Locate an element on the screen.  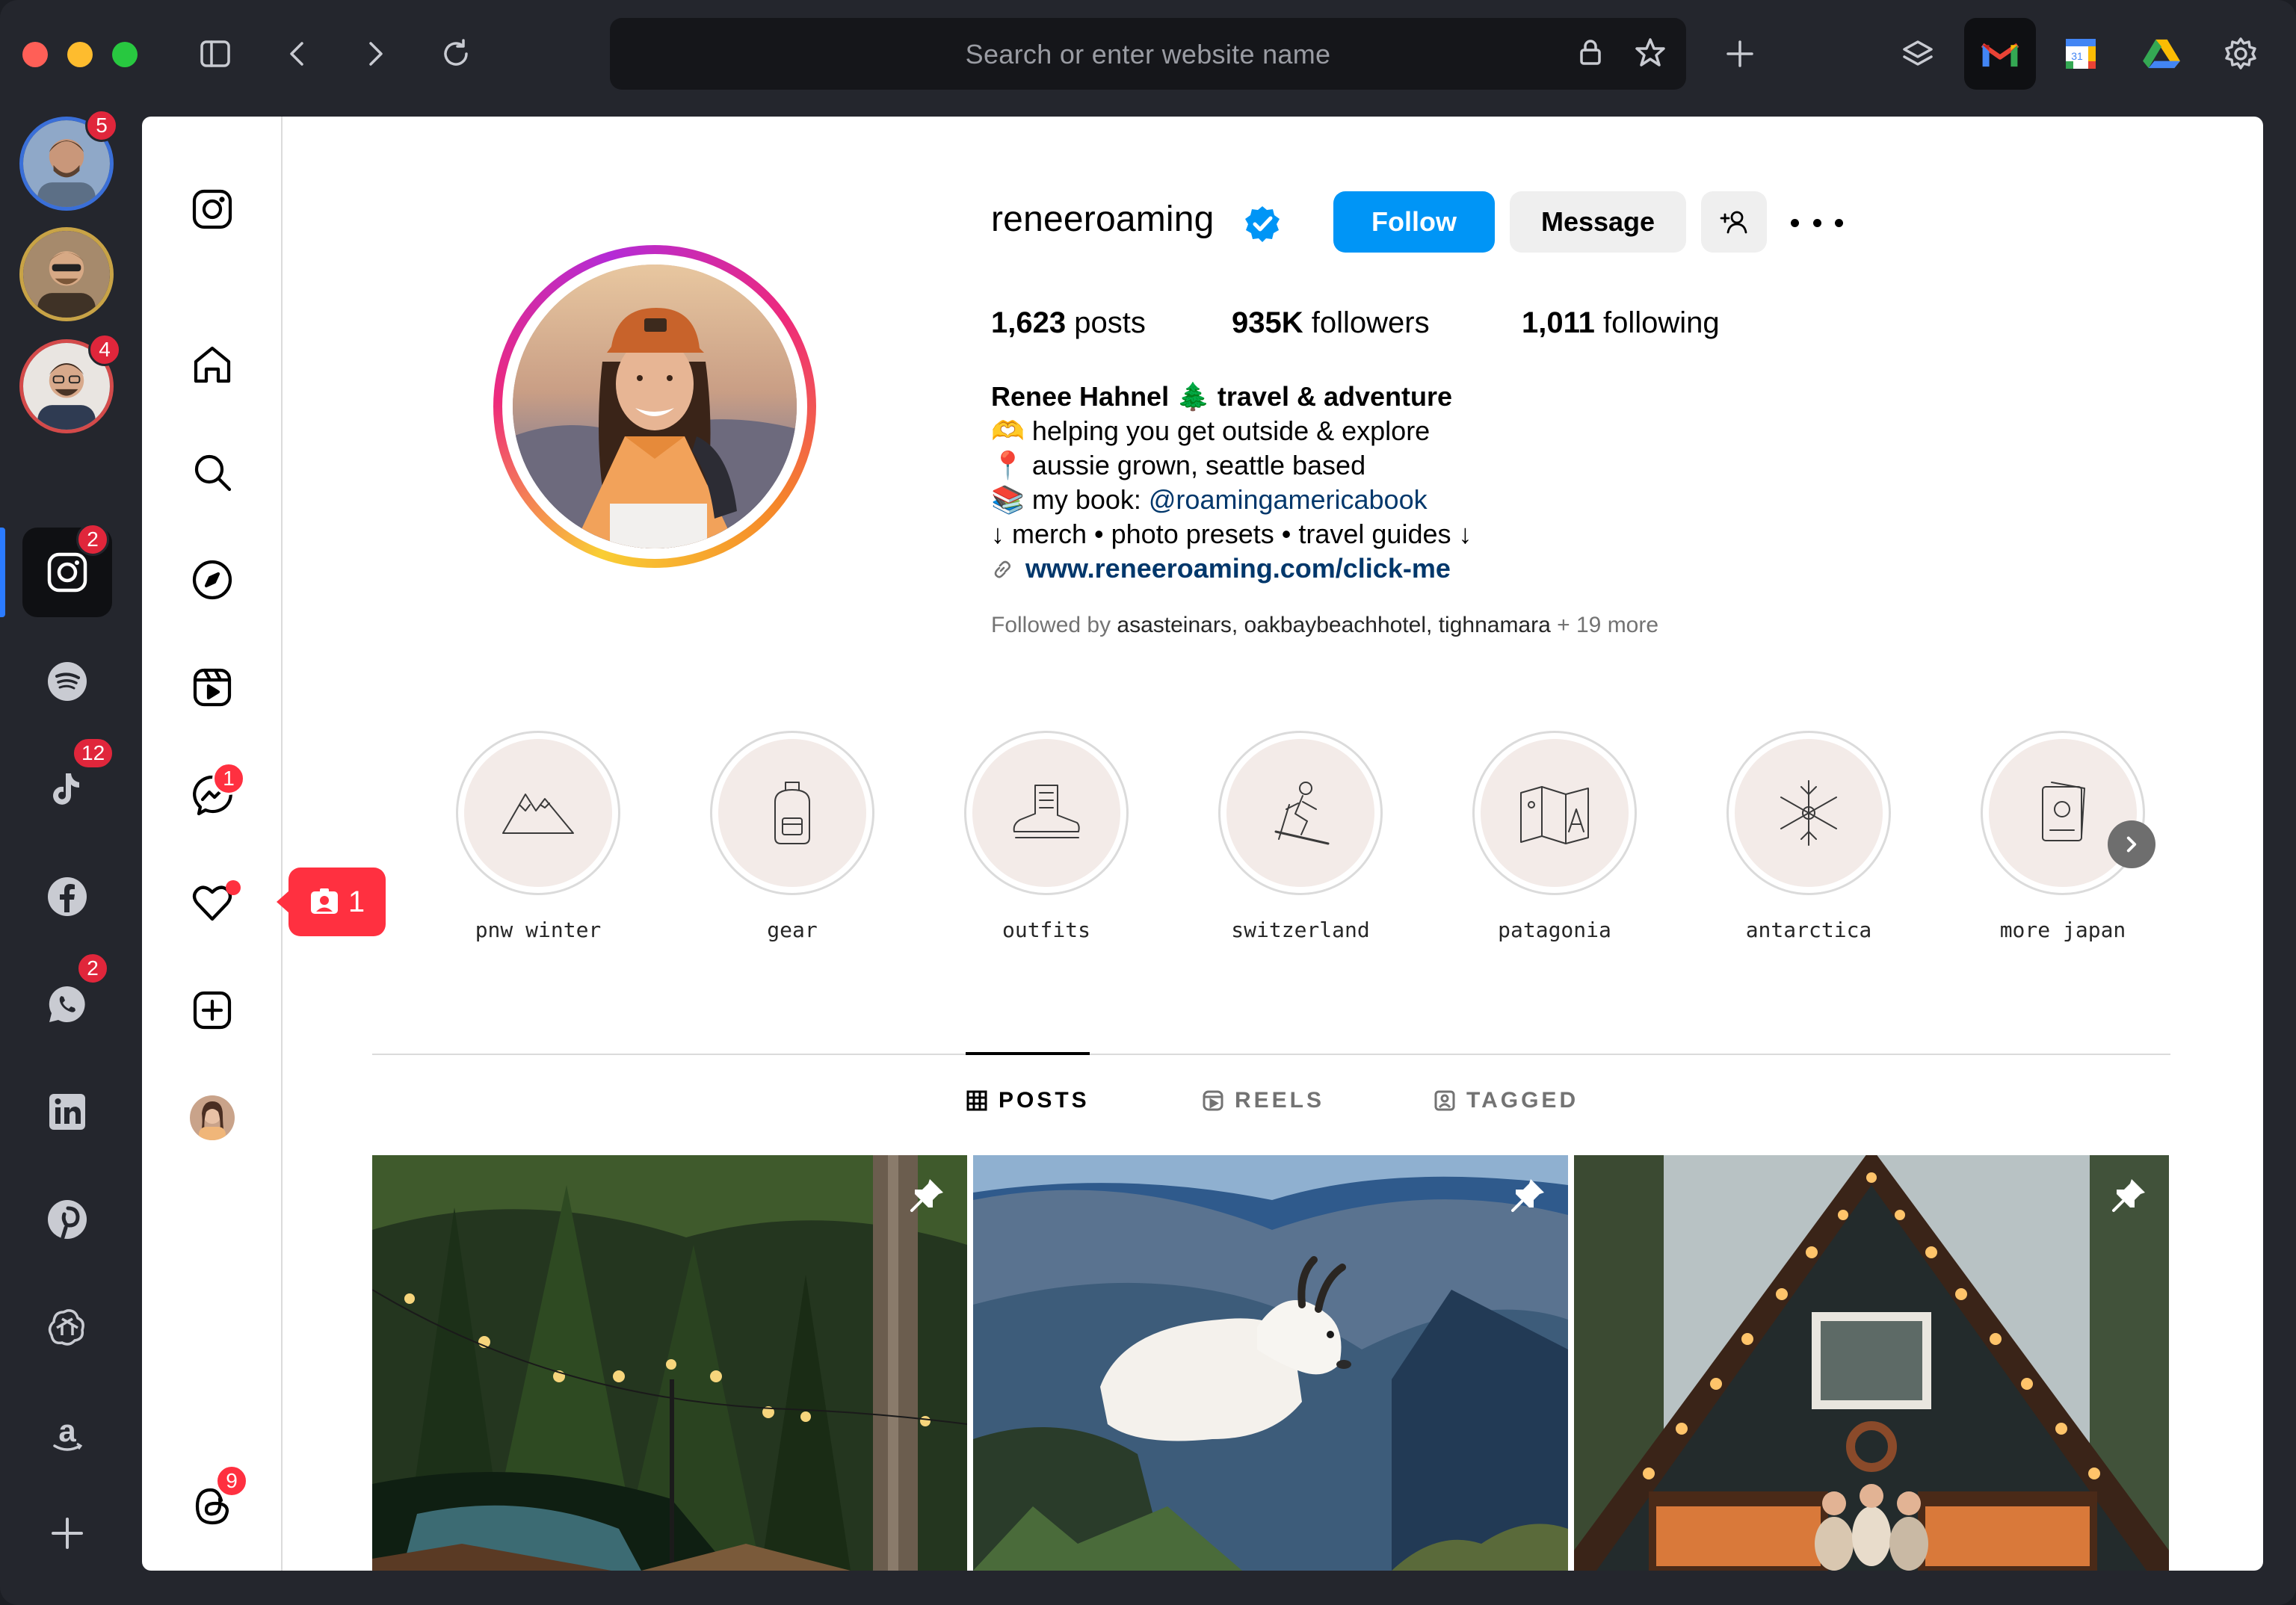
add-person-icon is located at coordinates (1733, 222).